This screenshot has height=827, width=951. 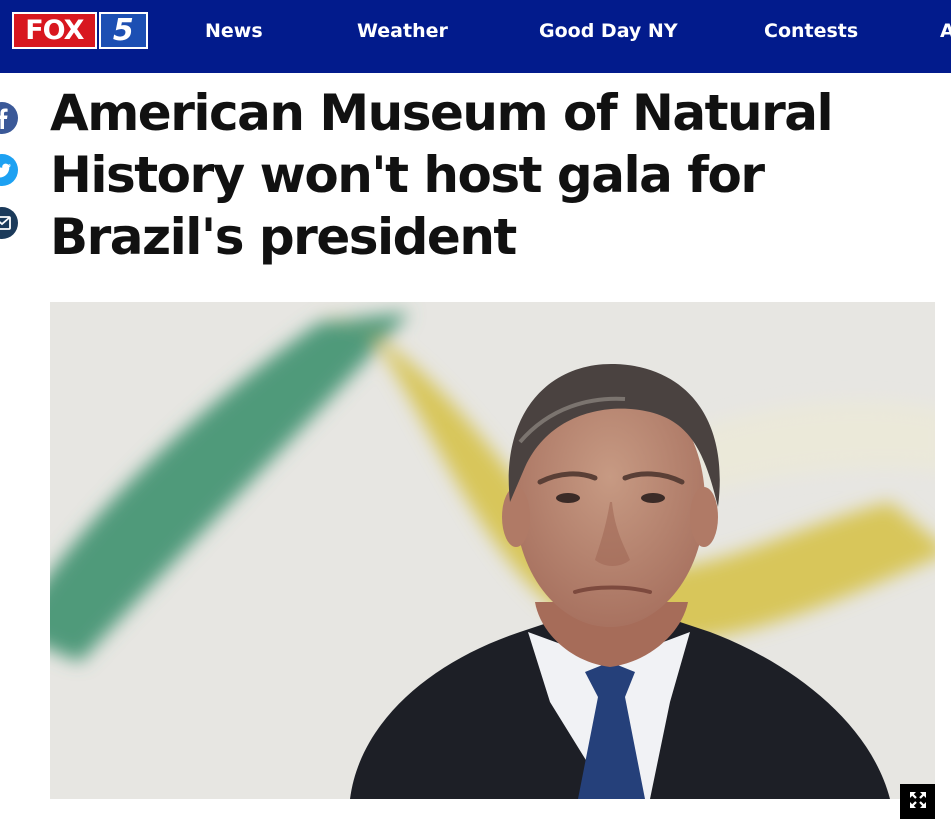 What do you see at coordinates (54, 30) in the screenshot?
I see `logo-brand: FOX` at bounding box center [54, 30].